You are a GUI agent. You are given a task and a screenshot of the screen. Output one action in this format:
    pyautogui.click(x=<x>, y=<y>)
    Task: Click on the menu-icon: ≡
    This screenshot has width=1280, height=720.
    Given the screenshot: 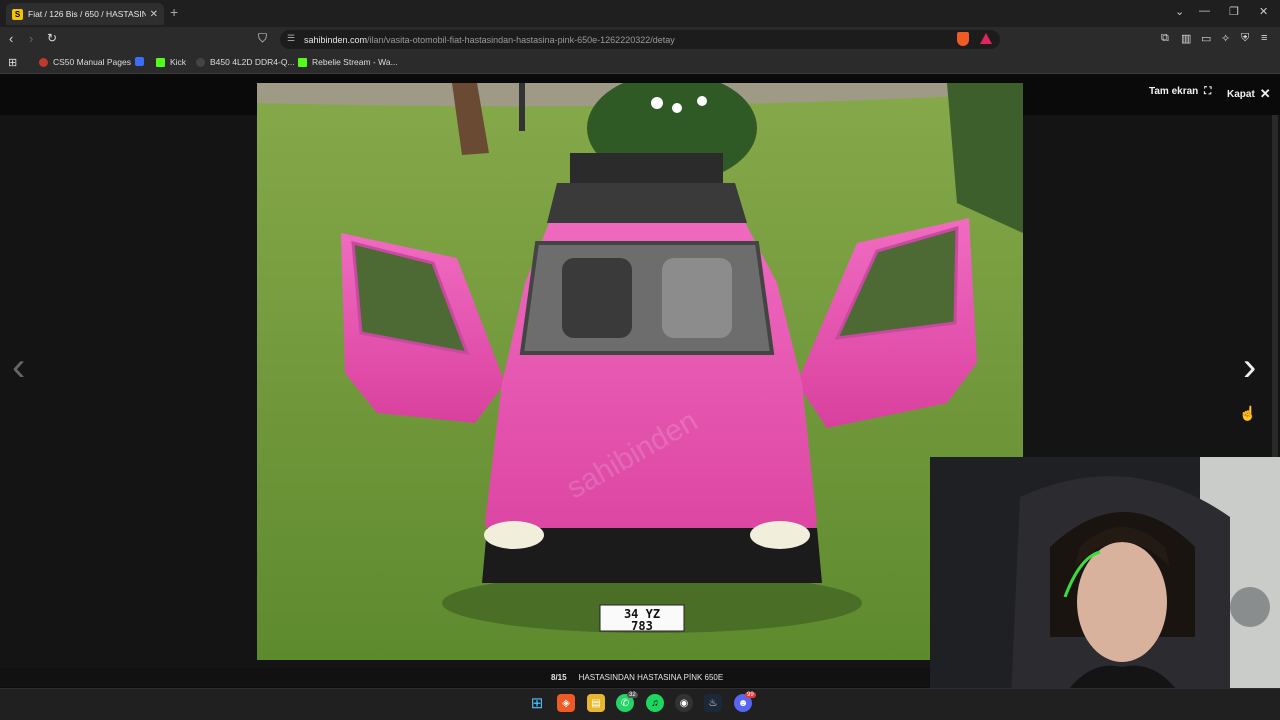 What is the action you would take?
    pyautogui.click(x=1264, y=38)
    